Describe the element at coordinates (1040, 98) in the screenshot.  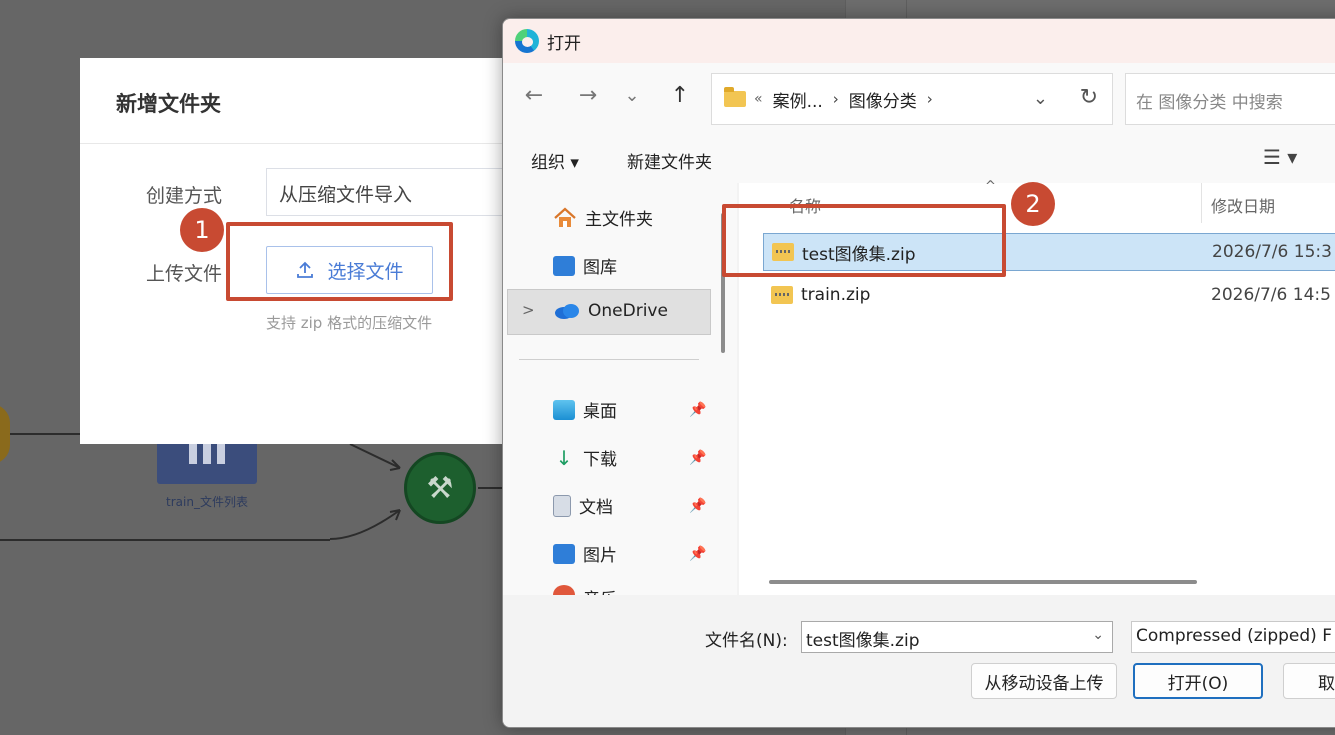
I see `address-dropdown-icon: ⌄` at that location.